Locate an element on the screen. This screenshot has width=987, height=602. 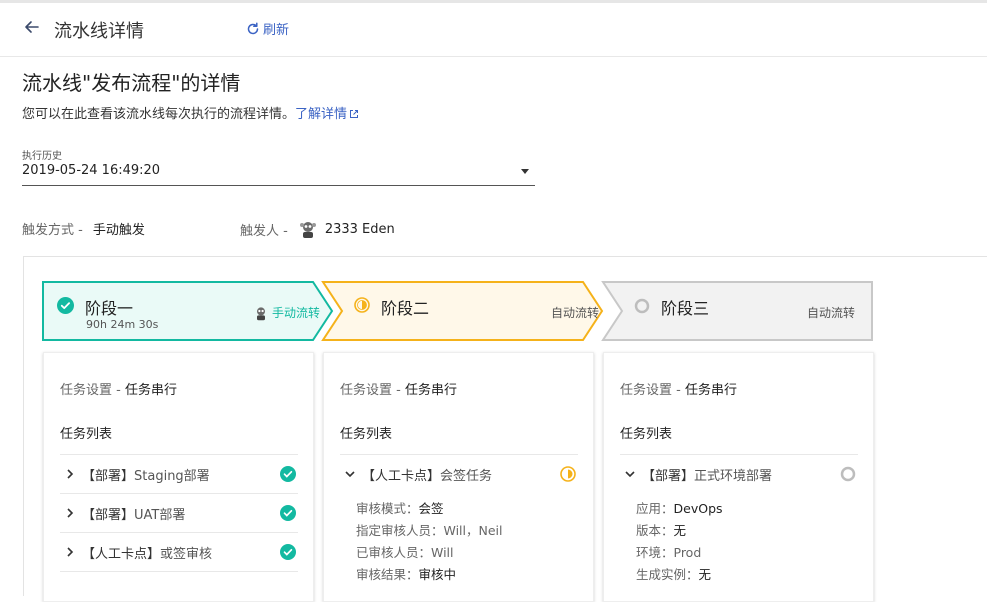
task-name: 或签审核 is located at coordinates (186, 554).